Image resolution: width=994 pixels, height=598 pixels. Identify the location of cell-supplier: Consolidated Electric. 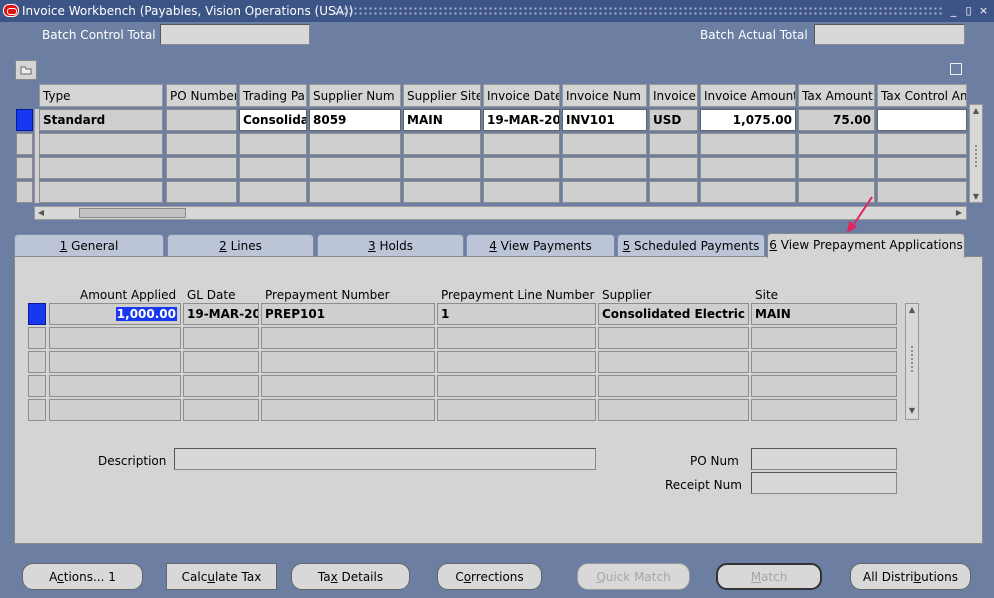
(673, 314).